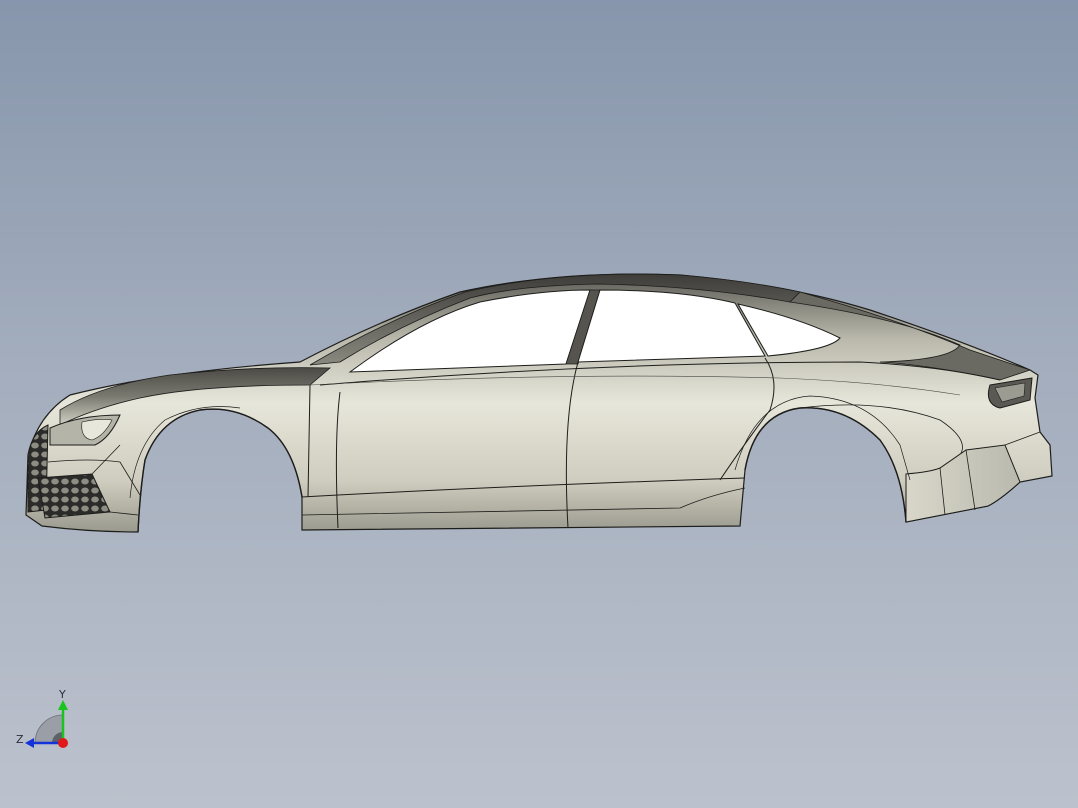 The height and width of the screenshot is (808, 1078). I want to click on y-axis-label: Y, so click(62, 694).